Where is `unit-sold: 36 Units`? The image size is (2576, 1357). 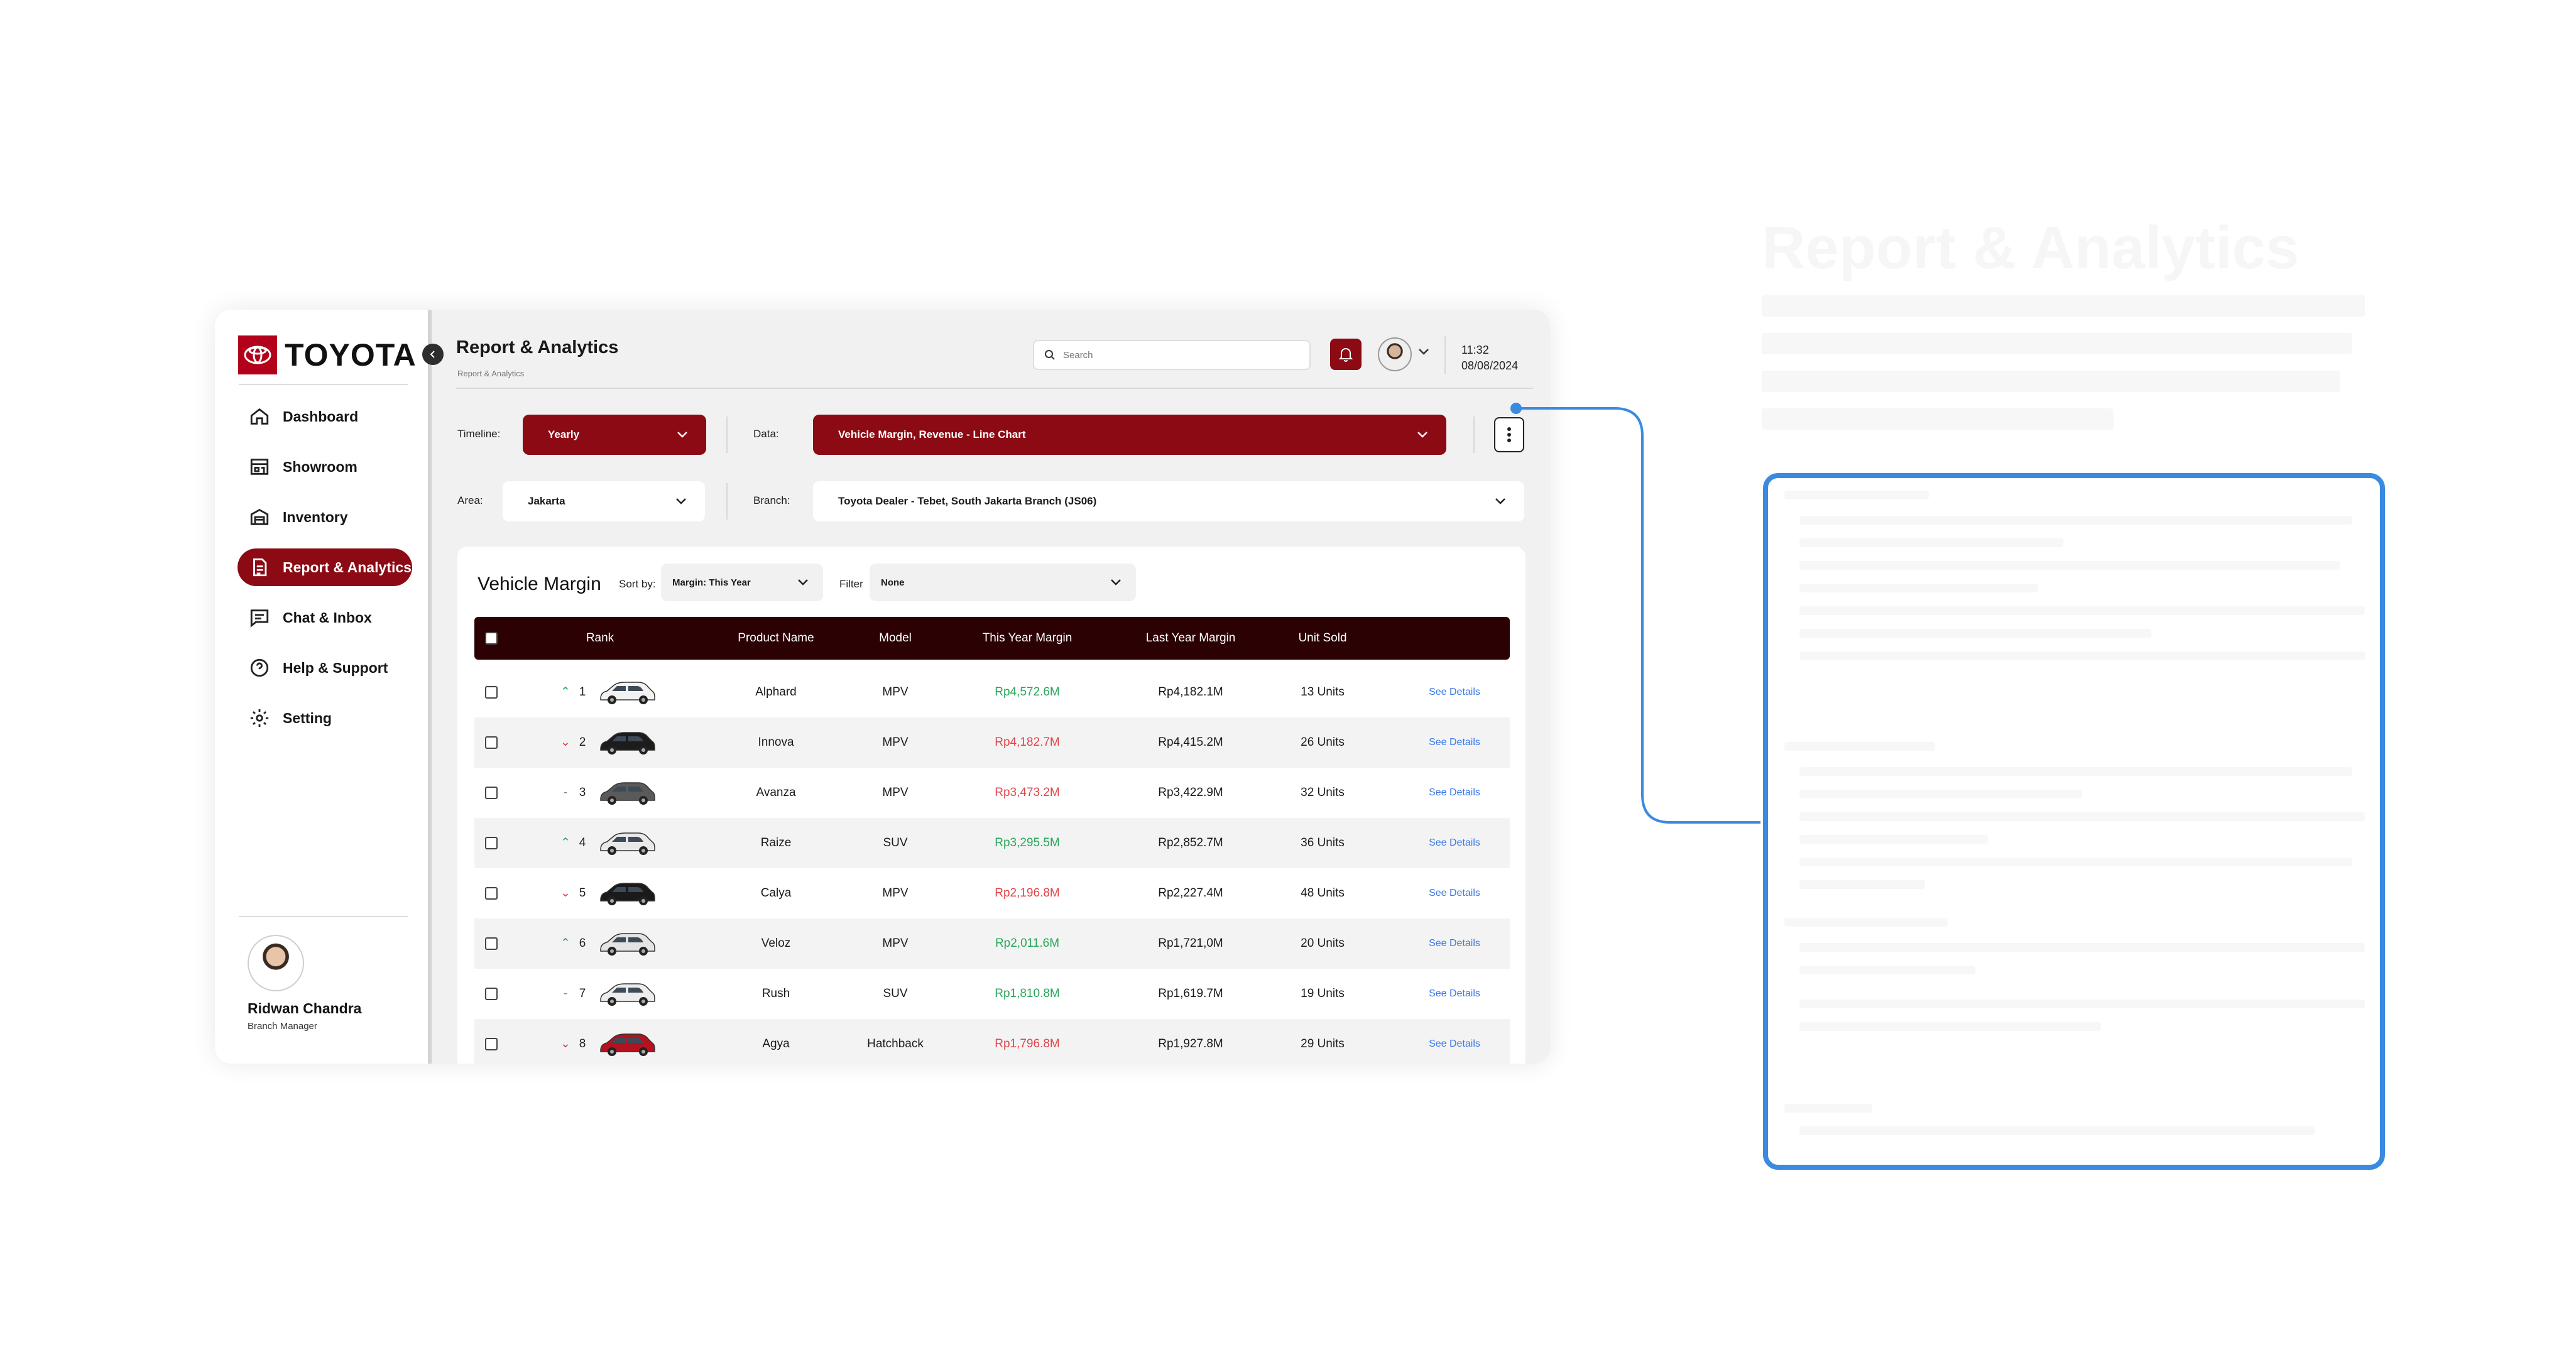 unit-sold: 36 Units is located at coordinates (1323, 842).